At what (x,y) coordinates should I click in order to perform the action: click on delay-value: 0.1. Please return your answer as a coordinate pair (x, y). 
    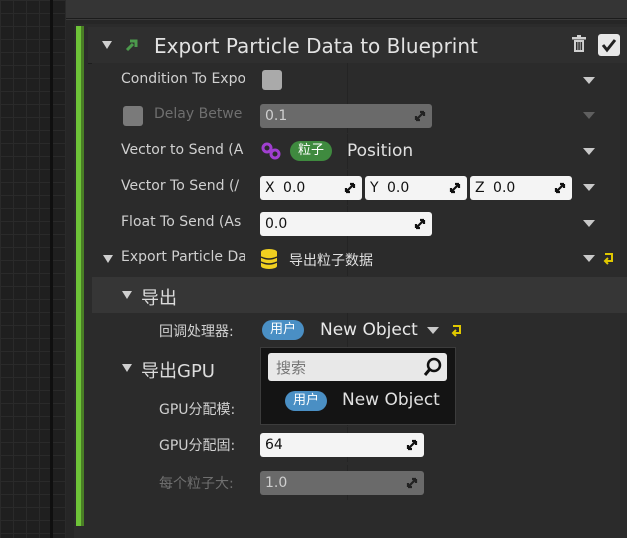
    Looking at the image, I should click on (276, 116).